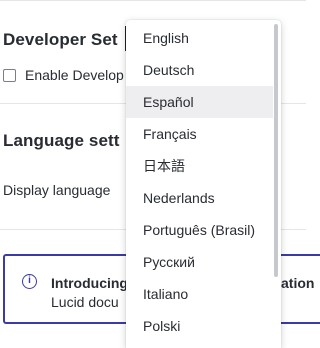 The height and width of the screenshot is (348, 320). I want to click on language-option-portugues: Português (Brasil), so click(199, 230).